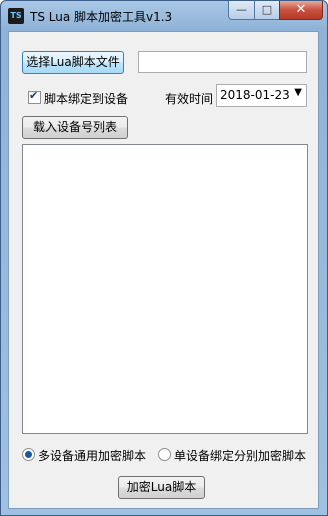 This screenshot has height=516, width=328. What do you see at coordinates (298, 92) in the screenshot?
I see `dropdown-arrow-icon: ▼` at bounding box center [298, 92].